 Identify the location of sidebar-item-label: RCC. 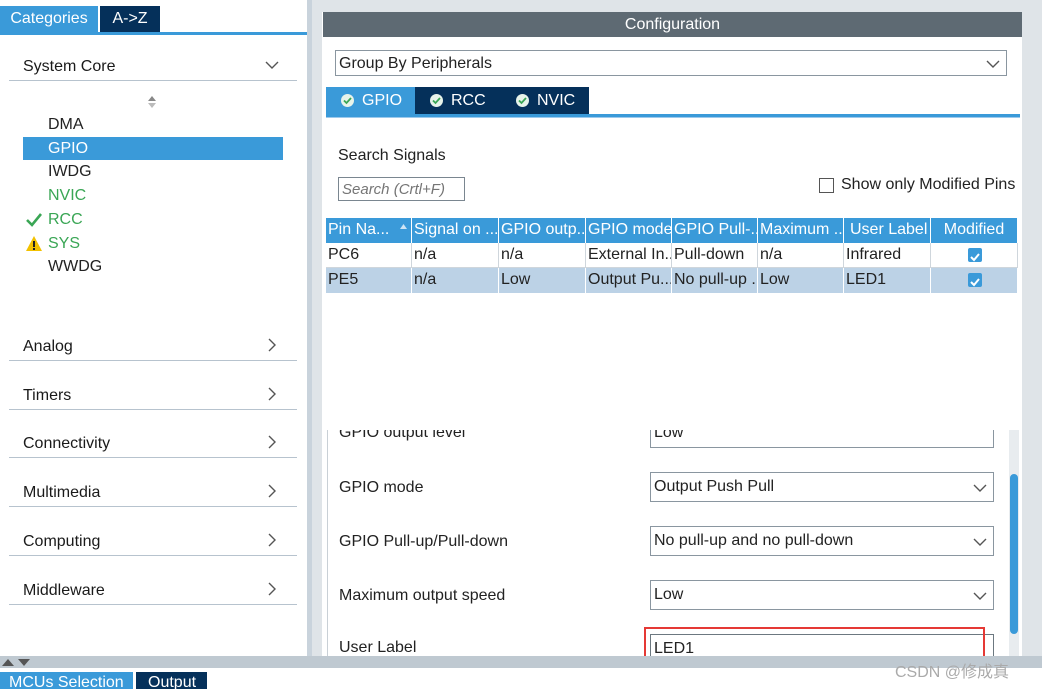
(65, 219).